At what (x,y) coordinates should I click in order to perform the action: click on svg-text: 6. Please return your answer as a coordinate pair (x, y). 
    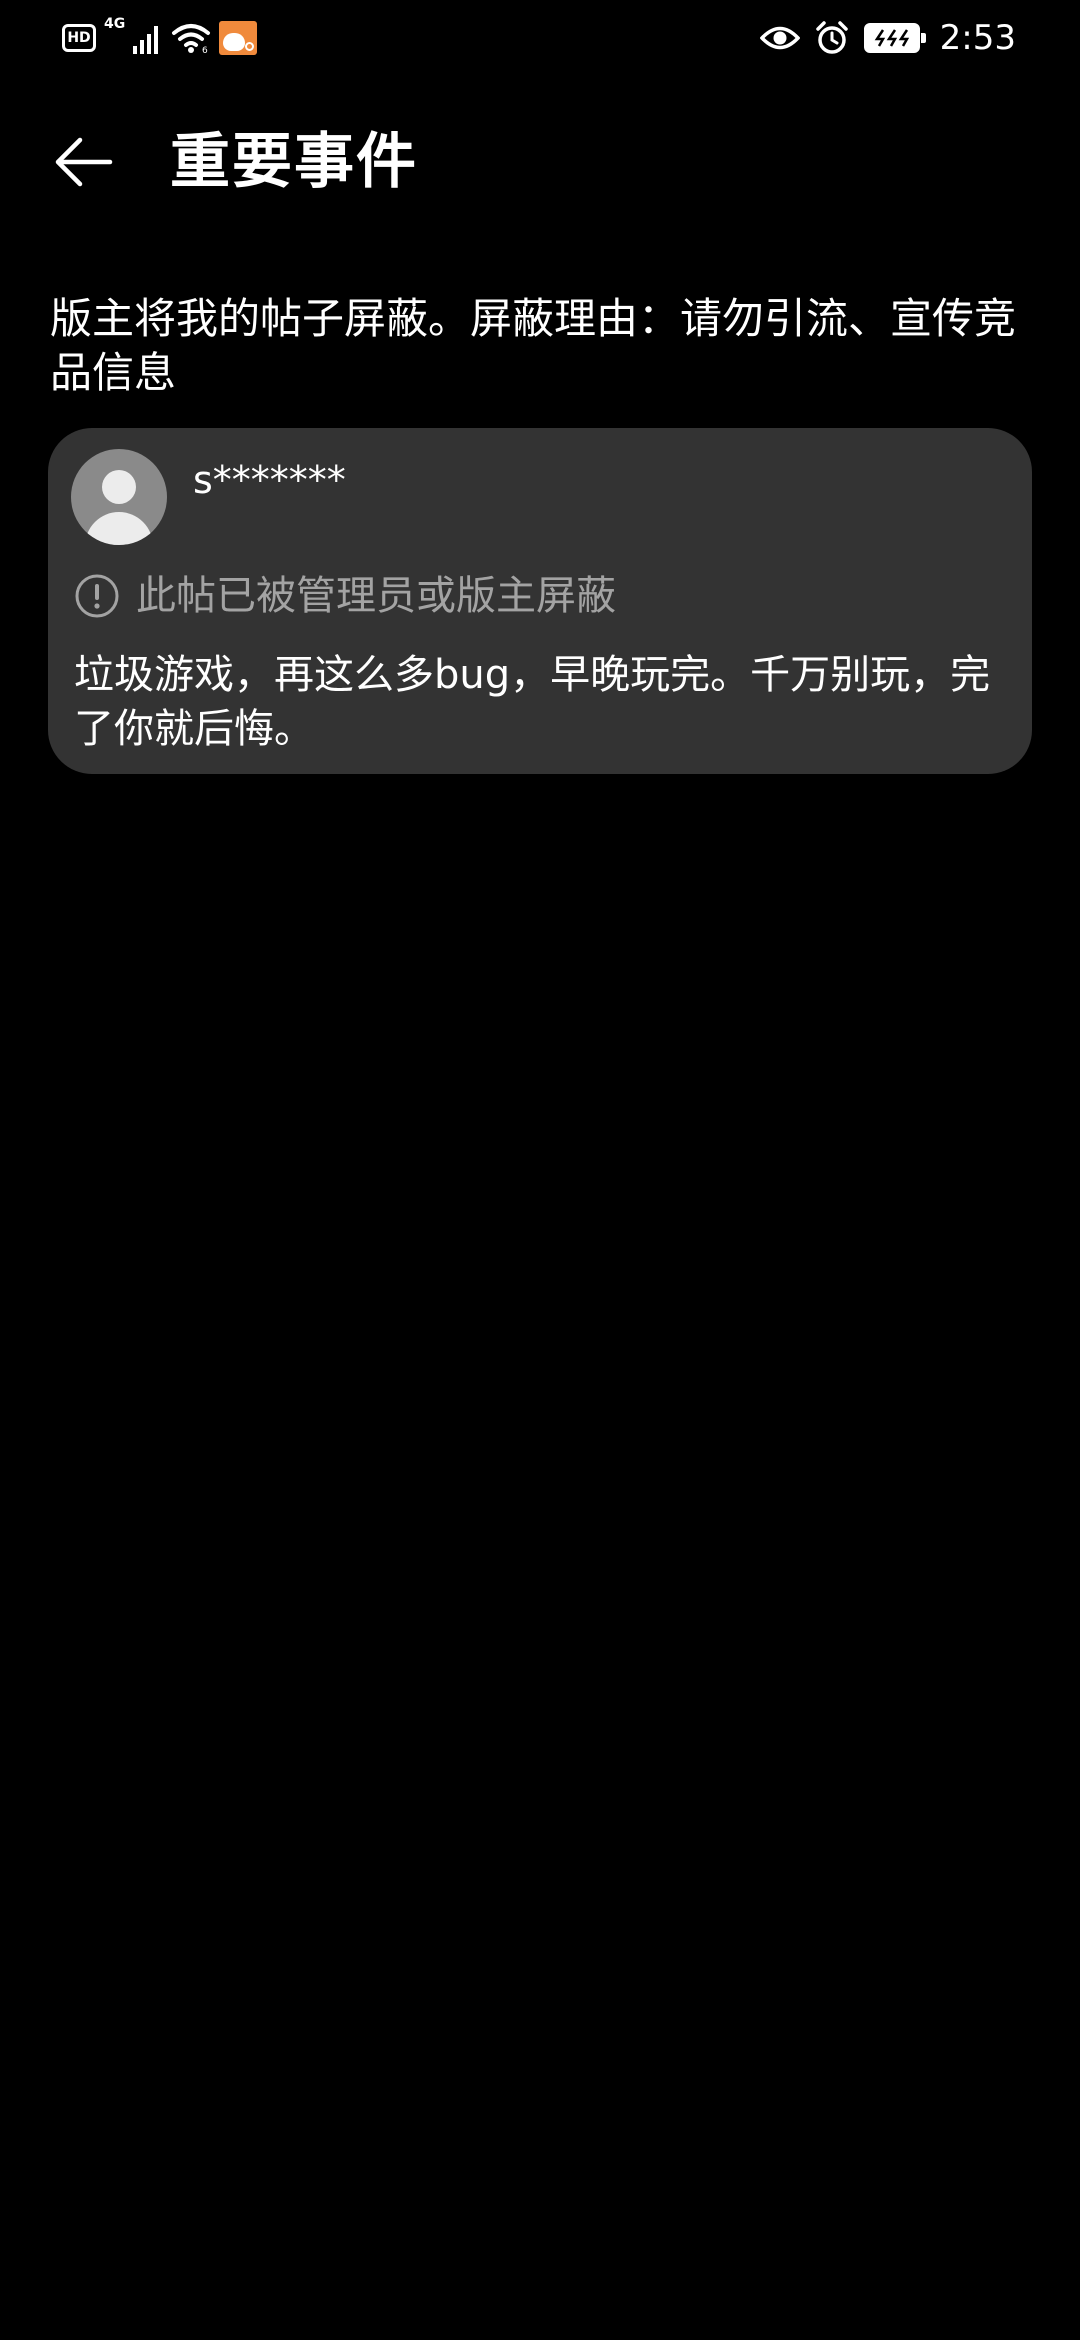
    Looking at the image, I should click on (205, 50).